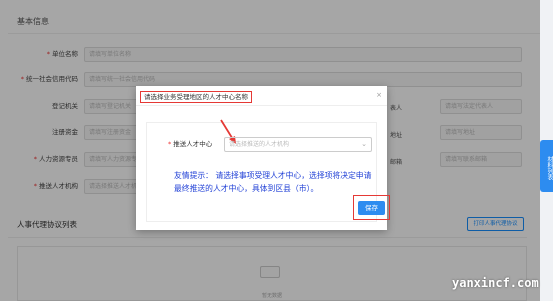  What do you see at coordinates (371, 208) in the screenshot?
I see `save-button: 保存` at bounding box center [371, 208].